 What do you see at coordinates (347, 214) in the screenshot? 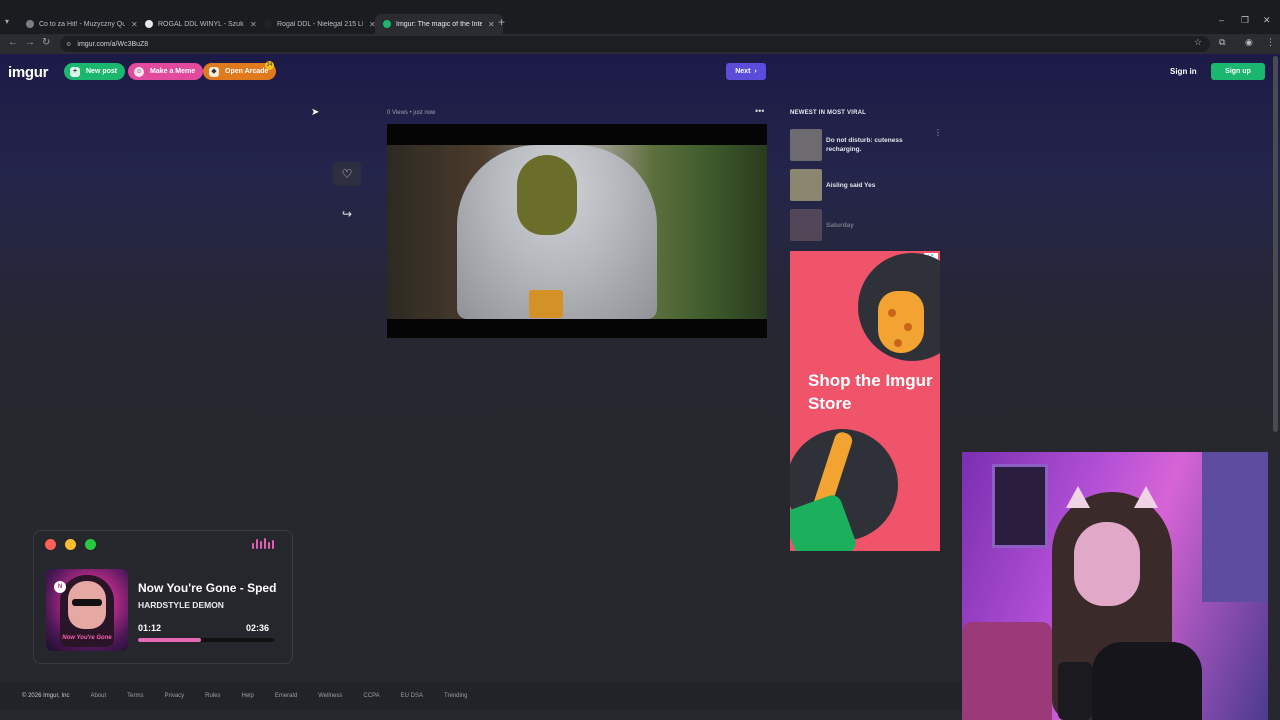
I see `share-arrow-icon: ↪` at bounding box center [347, 214].